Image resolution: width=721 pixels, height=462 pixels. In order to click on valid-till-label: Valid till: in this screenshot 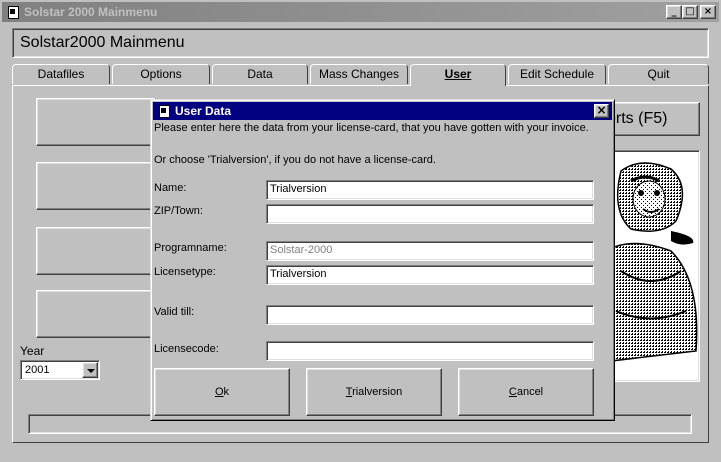, I will do `click(174, 312)`.